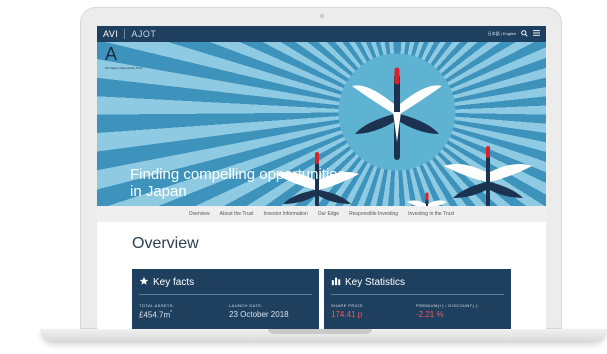  I want to click on nav-item-about-the-trust: About the Trust, so click(237, 214).